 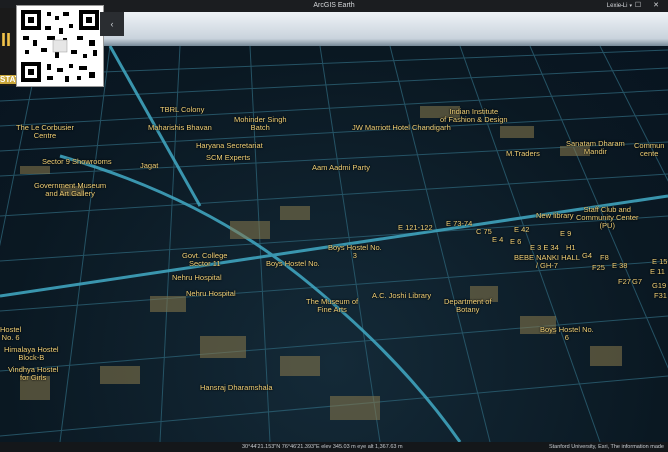 What do you see at coordinates (498, 239) in the screenshot?
I see `map-label: E 4` at bounding box center [498, 239].